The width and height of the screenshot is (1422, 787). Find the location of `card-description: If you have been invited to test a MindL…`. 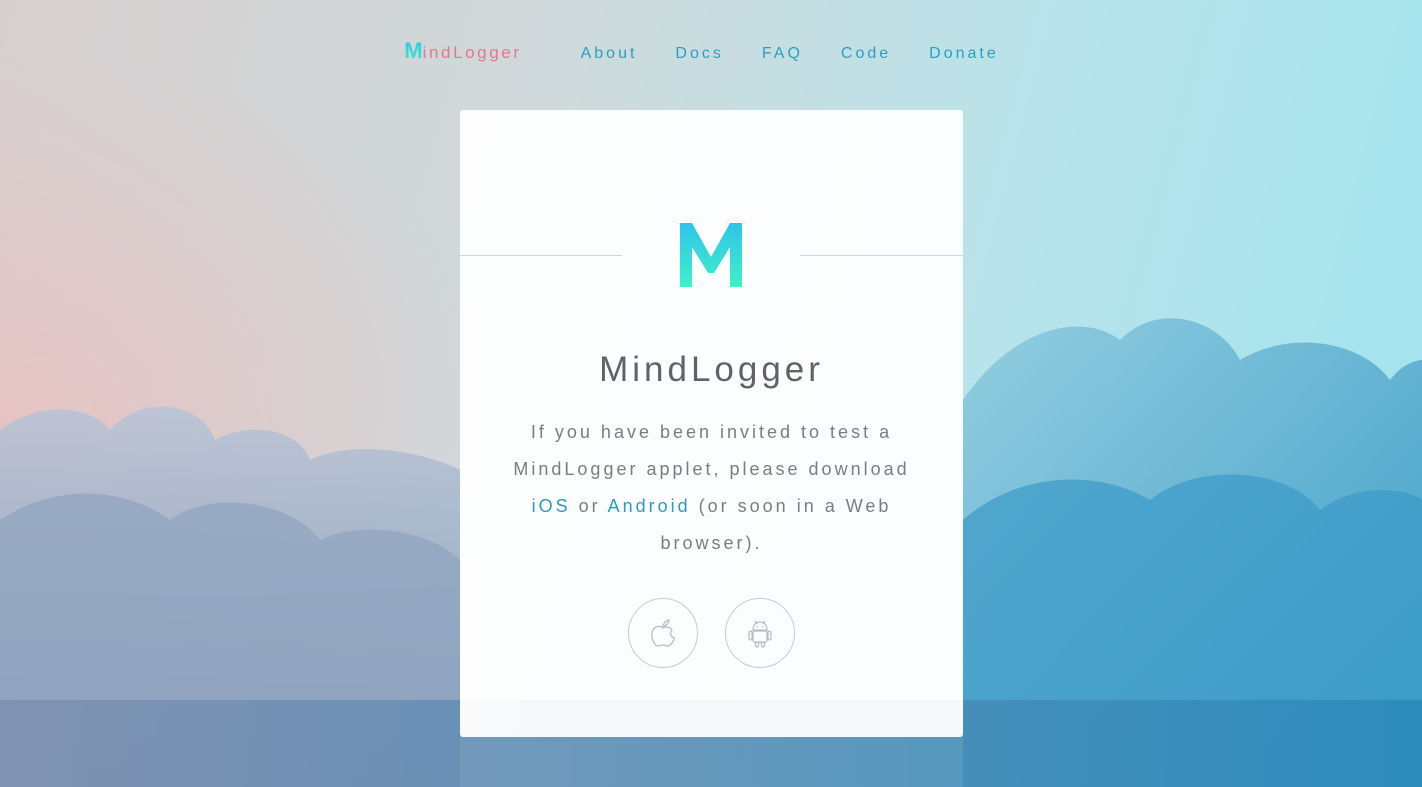

card-description: If you have been invited to test a MindL… is located at coordinates (711, 488).